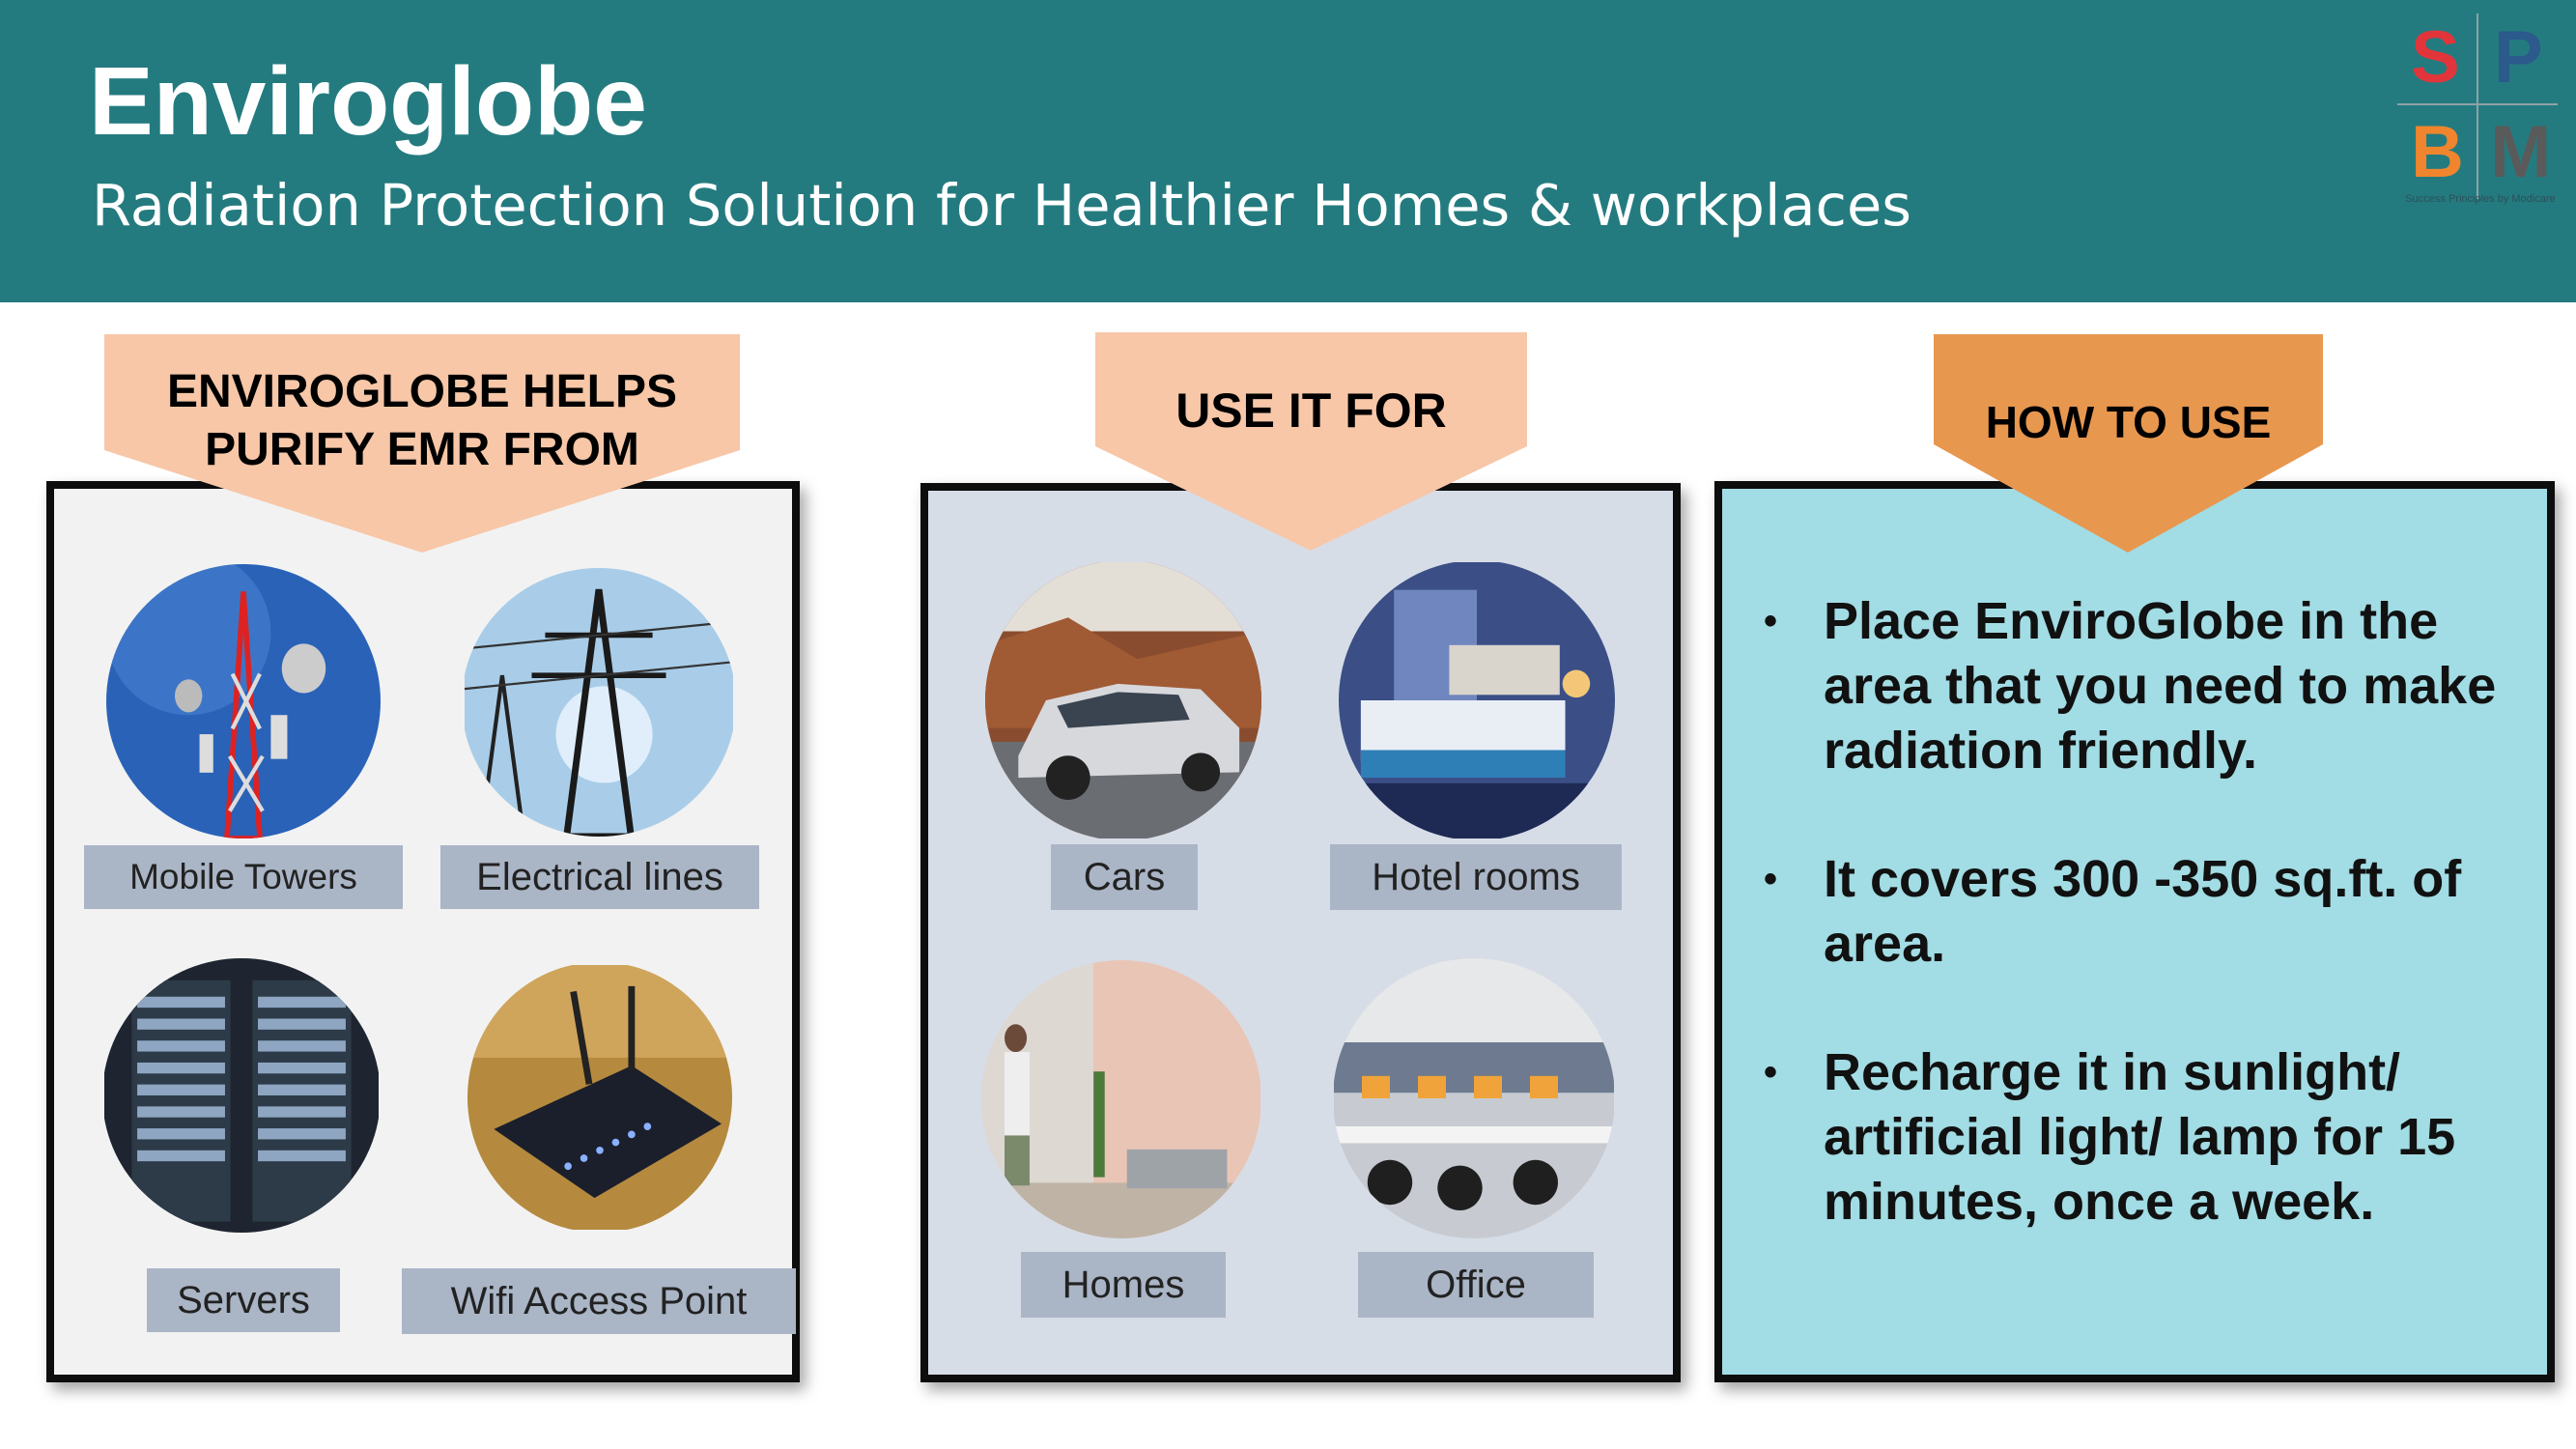 This screenshot has width=2576, height=1449. I want to click on label-hotel-rooms: Hotel rooms, so click(1476, 877).